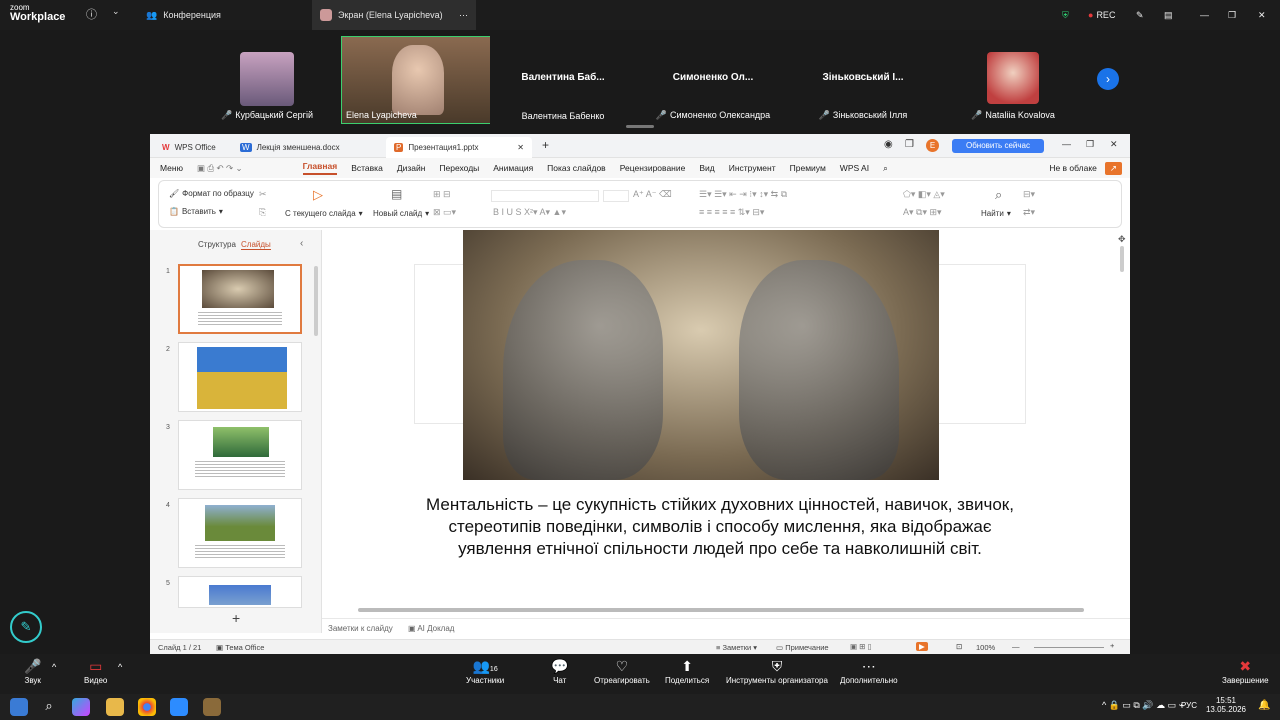 The image size is (1280, 720). Describe the element at coordinates (996, 213) in the screenshot. I see `find-button: Найти ▾` at that location.